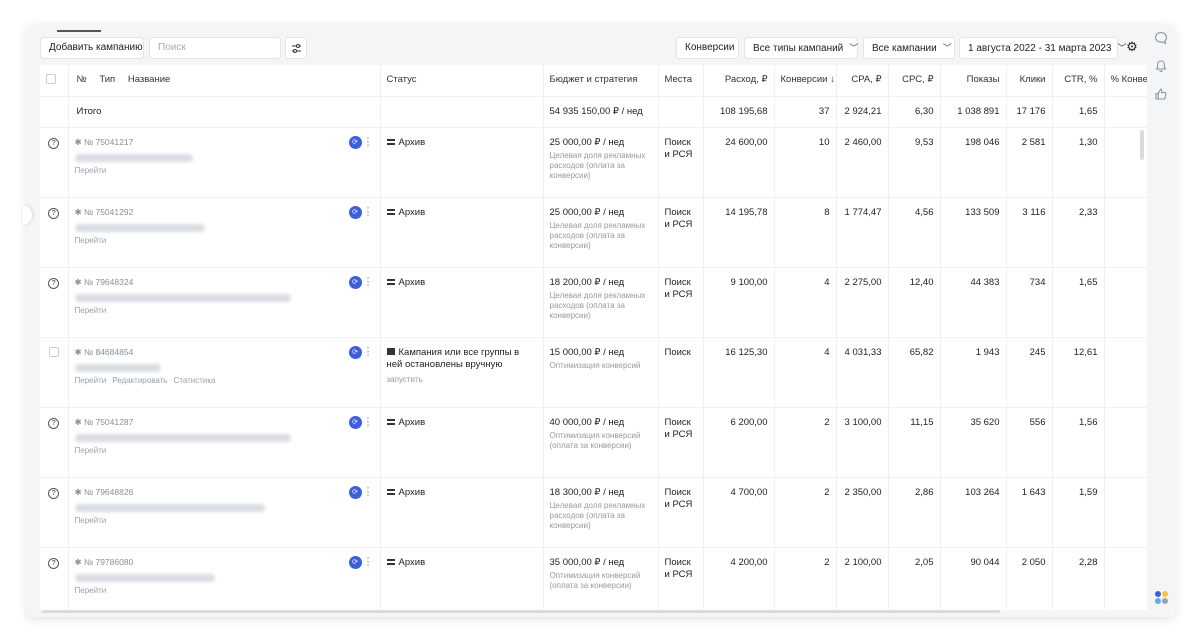  What do you see at coordinates (1132, 48) in the screenshot?
I see `gear-icon: ⚙` at bounding box center [1132, 48].